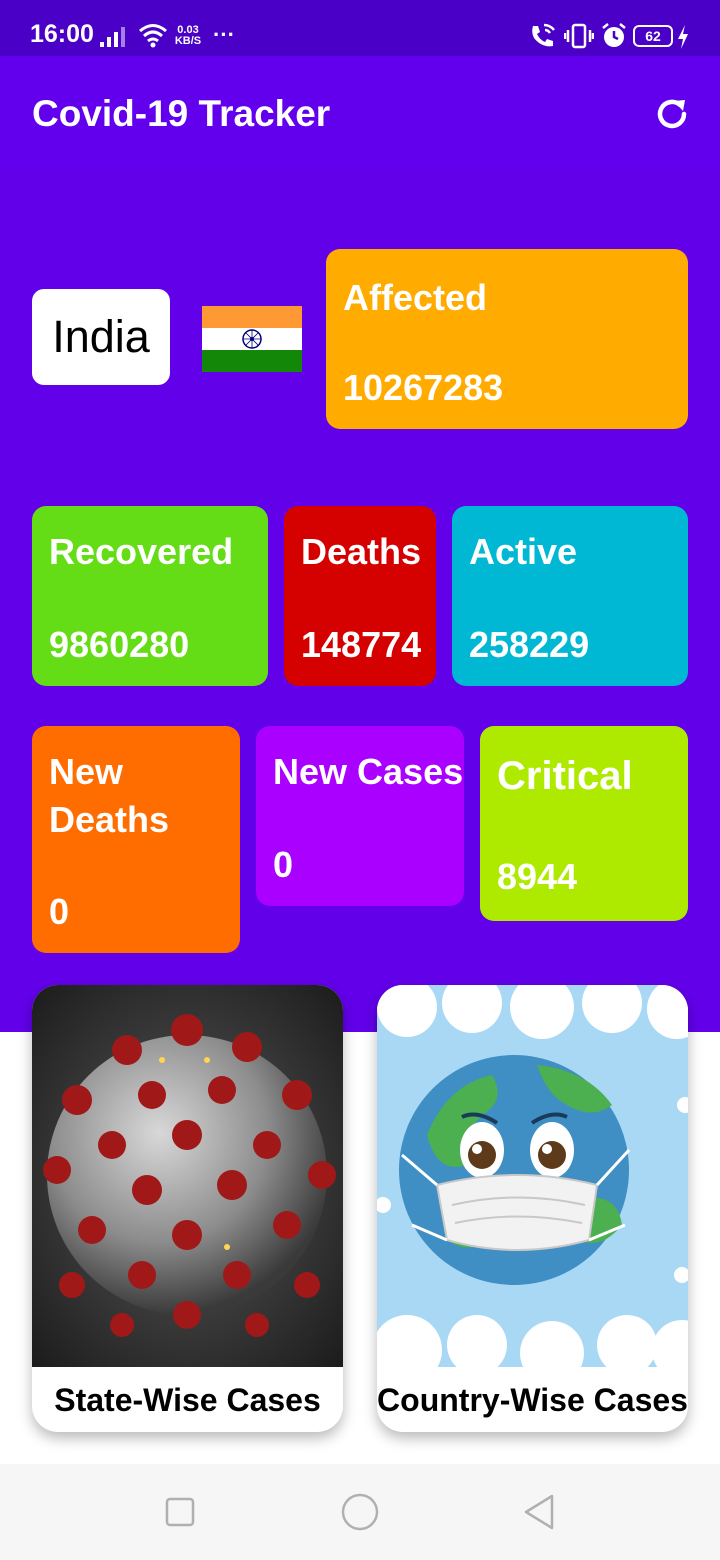 The height and width of the screenshot is (1560, 720). I want to click on app-bar: Covid-19 Tracker, so click(360, 114).